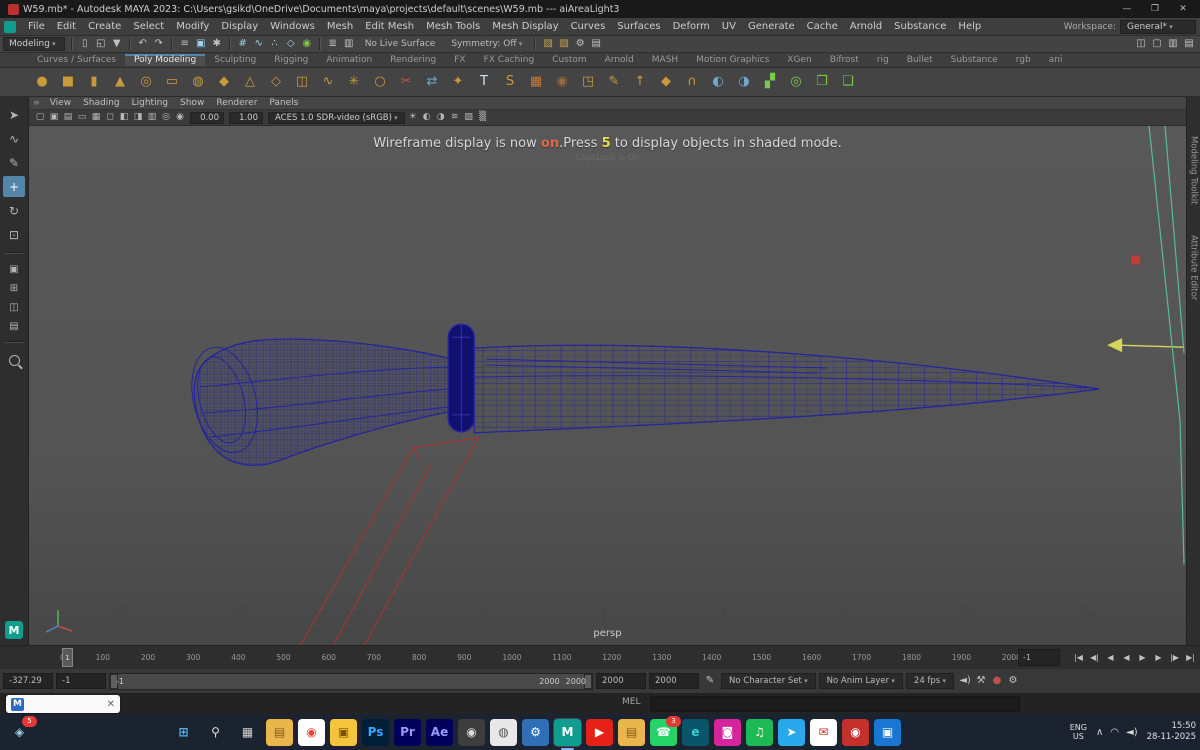 This screenshot has width=1200, height=750. Describe the element at coordinates (455, 117) in the screenshot. I see `motion-blur-icon: ≋` at that location.